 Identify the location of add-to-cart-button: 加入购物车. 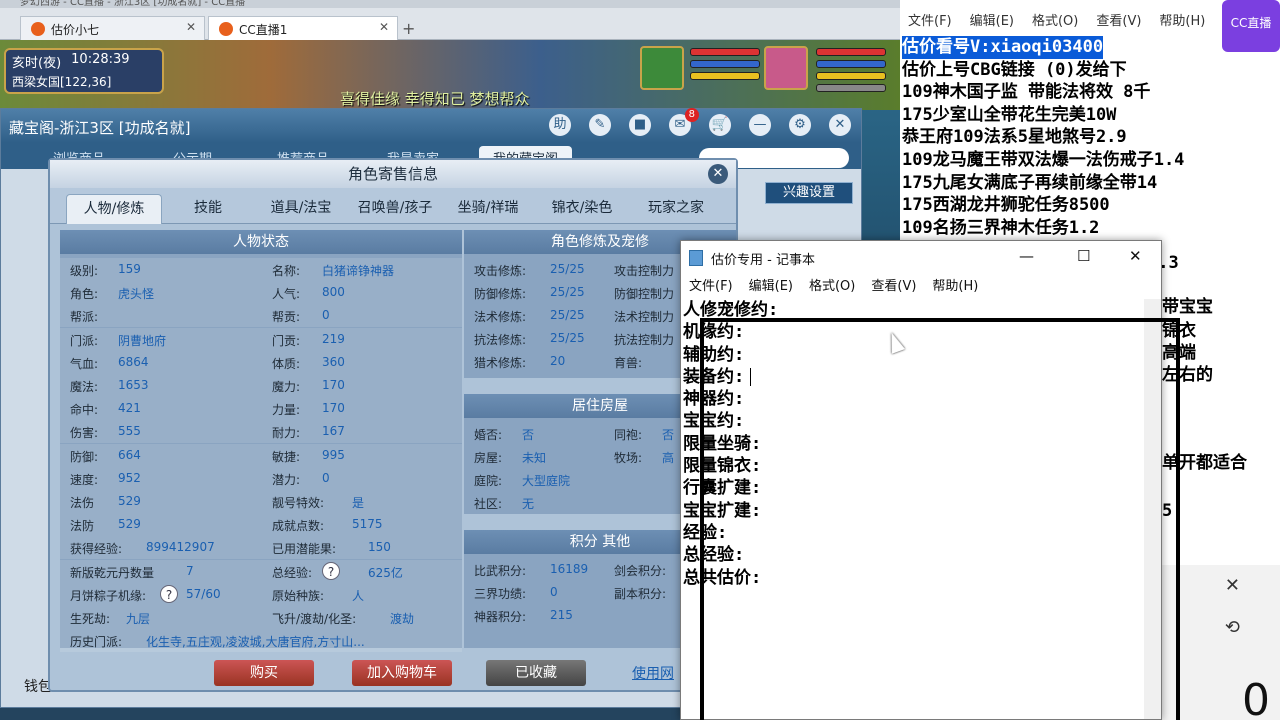
(402, 673).